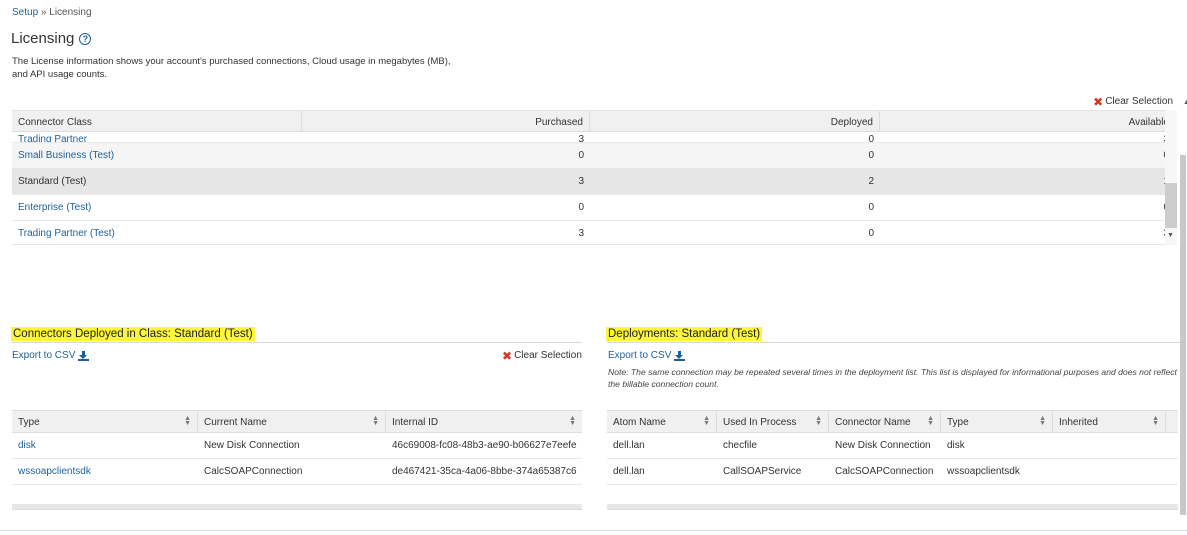 The height and width of the screenshot is (535, 1187). What do you see at coordinates (983, 471) in the screenshot?
I see `type-cell: wssoapclientsdk` at bounding box center [983, 471].